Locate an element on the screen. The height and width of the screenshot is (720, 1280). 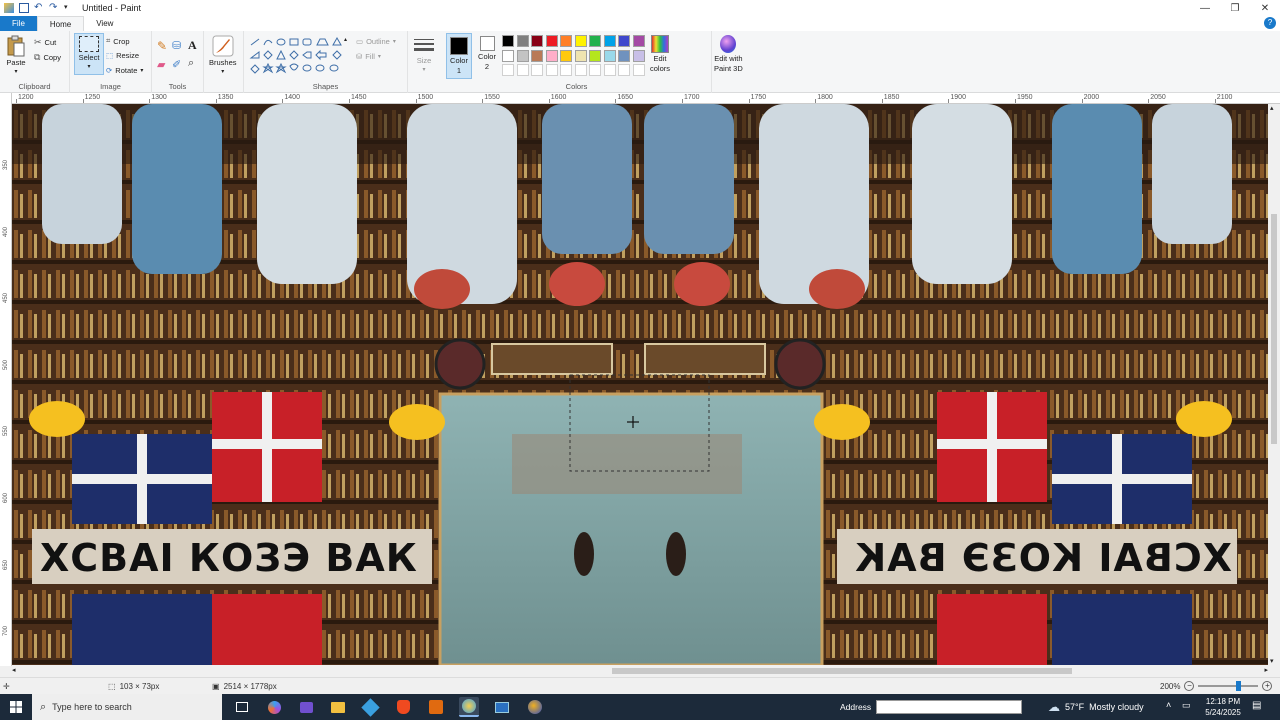
scroll-down-icon: ▾ is located at coordinates (1272, 661).